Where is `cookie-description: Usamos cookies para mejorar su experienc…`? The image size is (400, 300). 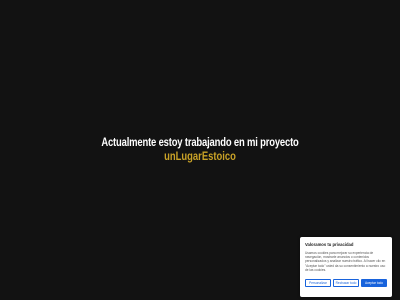
cookie-description: Usamos cookies para mejorar su experienc… is located at coordinates (345, 261).